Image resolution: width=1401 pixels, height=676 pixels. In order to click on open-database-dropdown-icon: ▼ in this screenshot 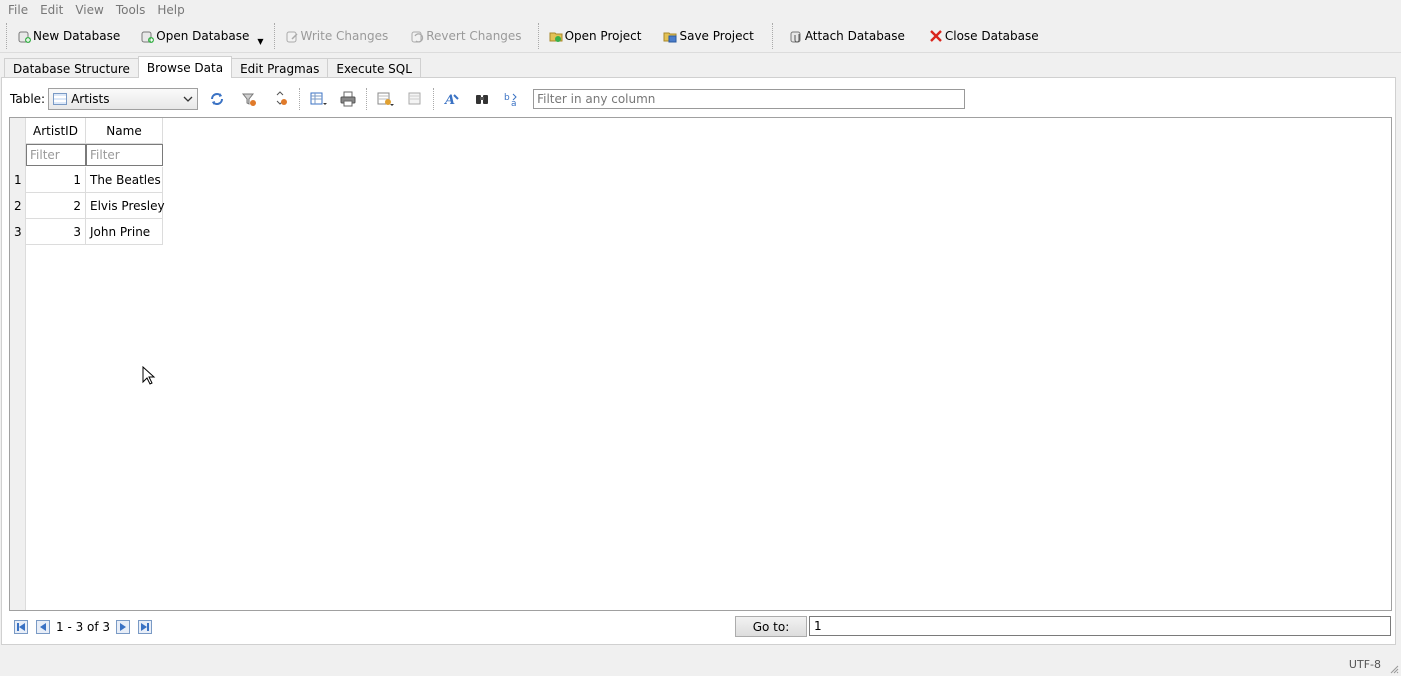, I will do `click(260, 41)`.